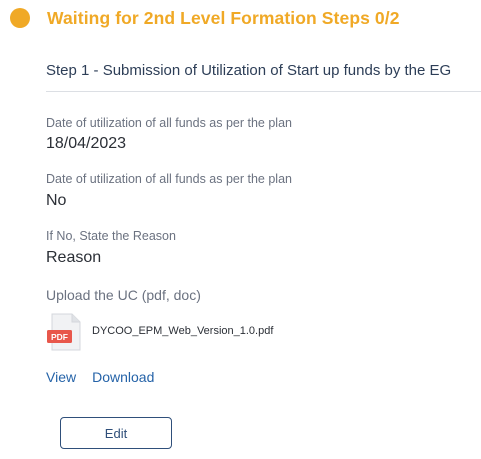 This screenshot has width=481, height=459. I want to click on field-value-reason: Reason, so click(74, 257).